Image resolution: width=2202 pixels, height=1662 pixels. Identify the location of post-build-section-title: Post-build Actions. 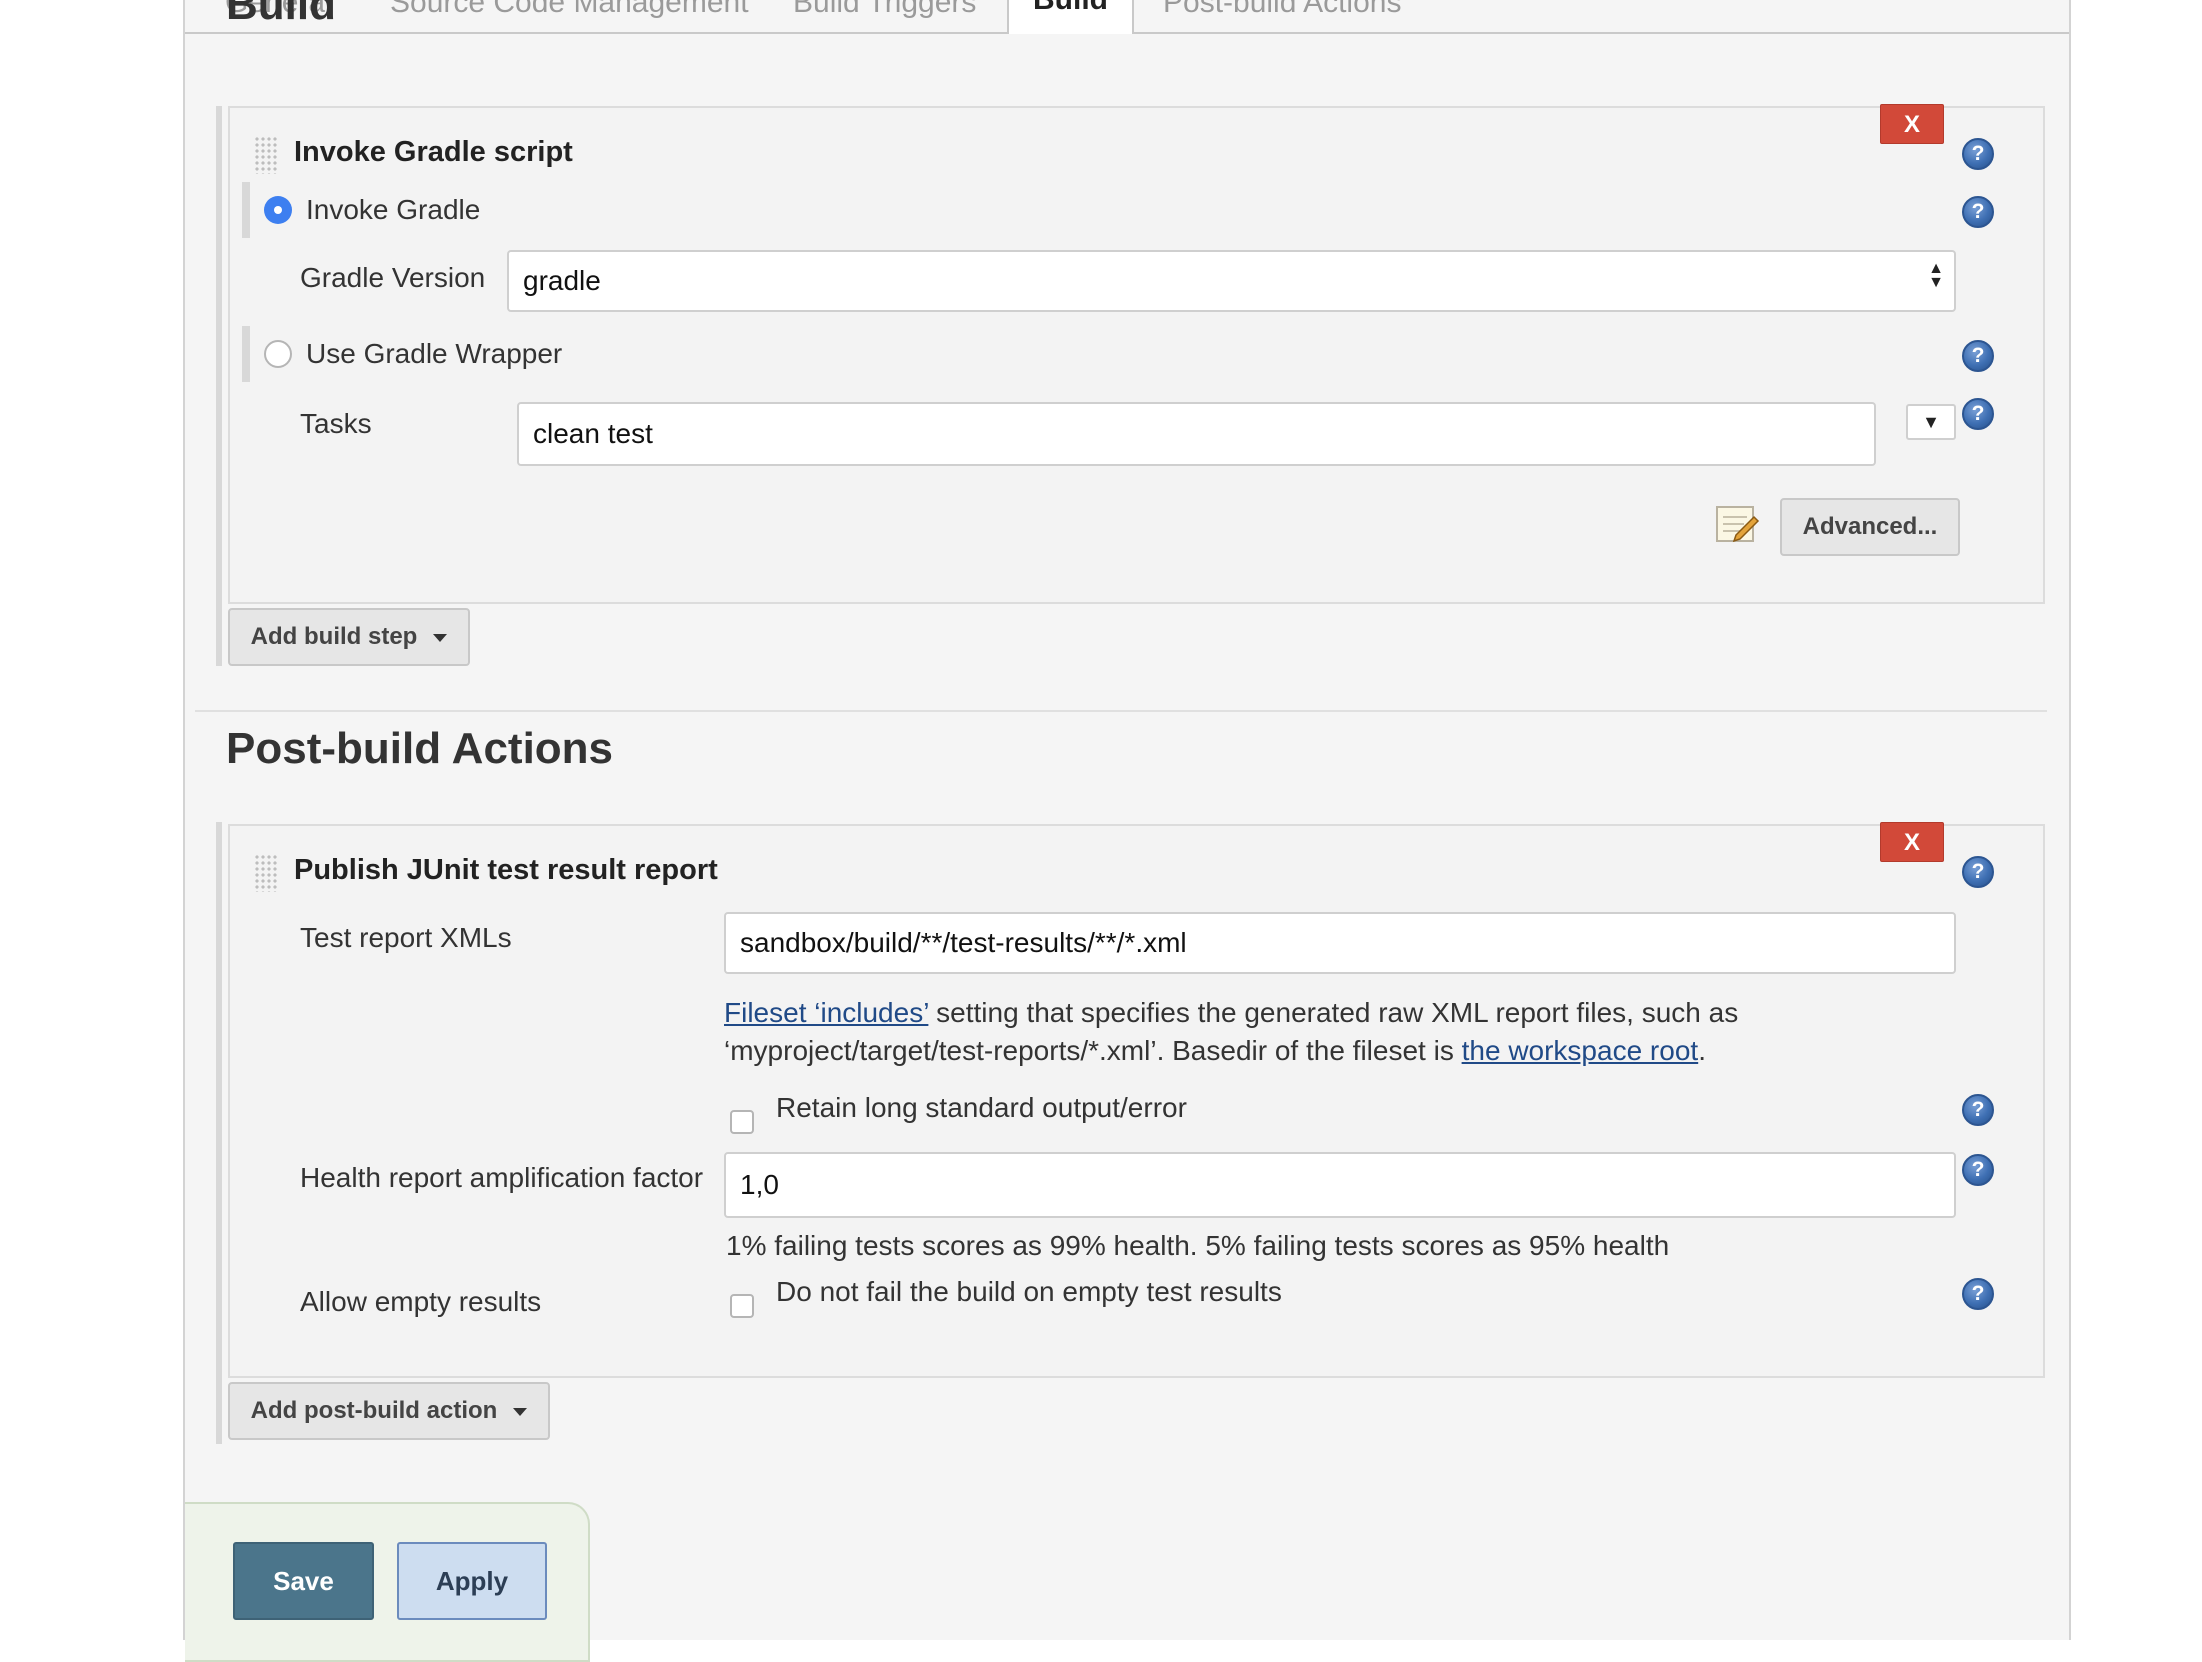
(420, 748).